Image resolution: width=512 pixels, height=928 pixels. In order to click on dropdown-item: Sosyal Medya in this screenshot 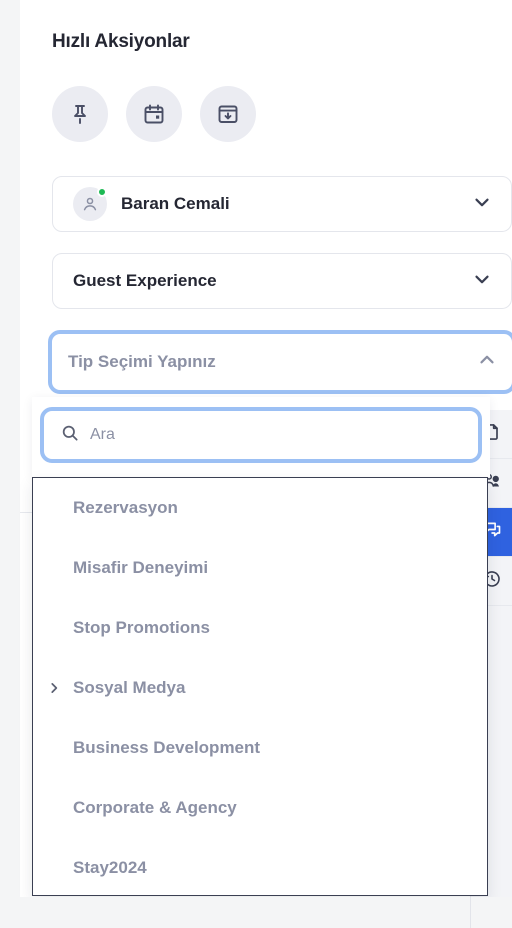, I will do `click(260, 688)`.